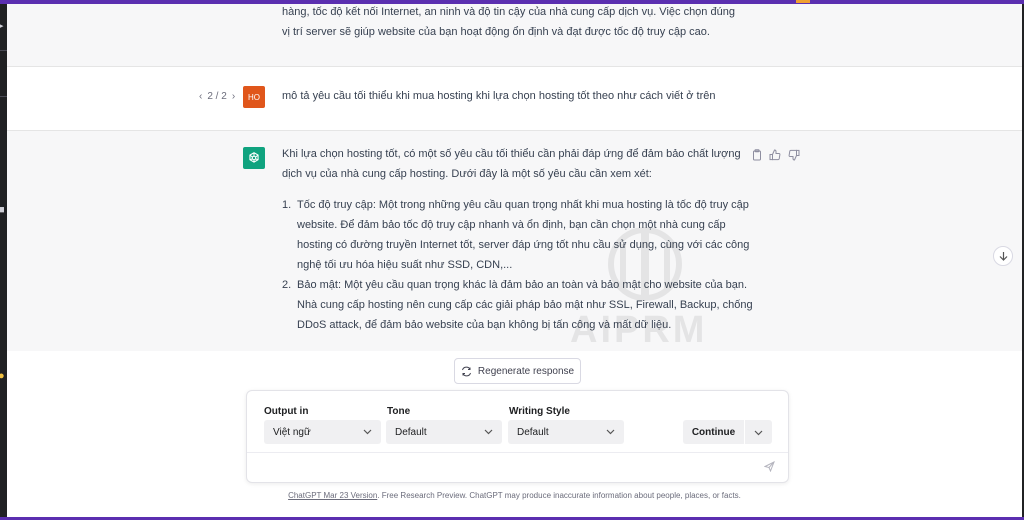 The height and width of the screenshot is (520, 1024). Describe the element at coordinates (287, 285) in the screenshot. I see `list-item-number: 2.` at that location.